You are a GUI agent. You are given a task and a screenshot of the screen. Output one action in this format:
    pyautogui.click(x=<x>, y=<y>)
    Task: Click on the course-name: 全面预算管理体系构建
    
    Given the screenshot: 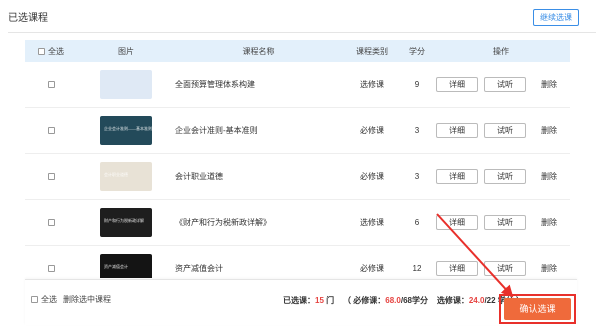 What is the action you would take?
    pyautogui.click(x=215, y=84)
    